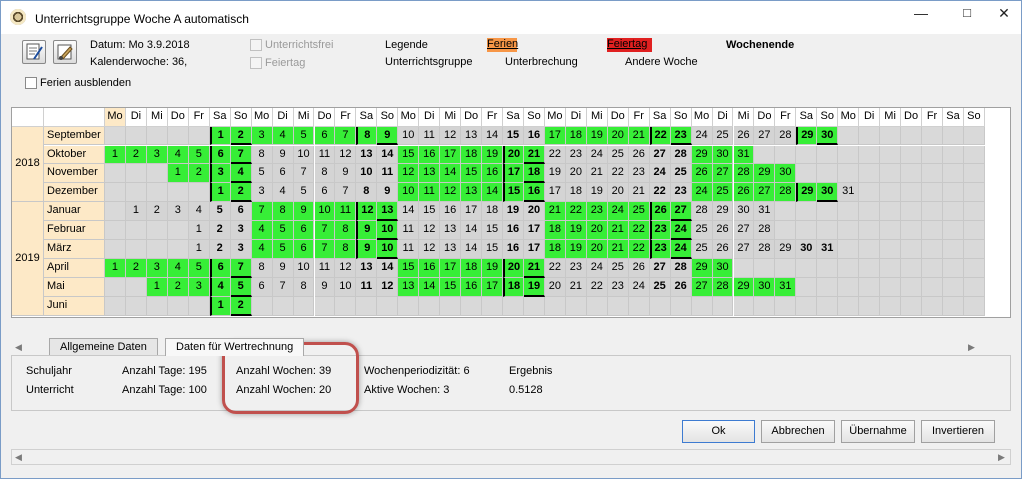 Image resolution: width=1022 pixels, height=479 pixels. I want to click on invertieren-button: Invertieren, so click(958, 431).